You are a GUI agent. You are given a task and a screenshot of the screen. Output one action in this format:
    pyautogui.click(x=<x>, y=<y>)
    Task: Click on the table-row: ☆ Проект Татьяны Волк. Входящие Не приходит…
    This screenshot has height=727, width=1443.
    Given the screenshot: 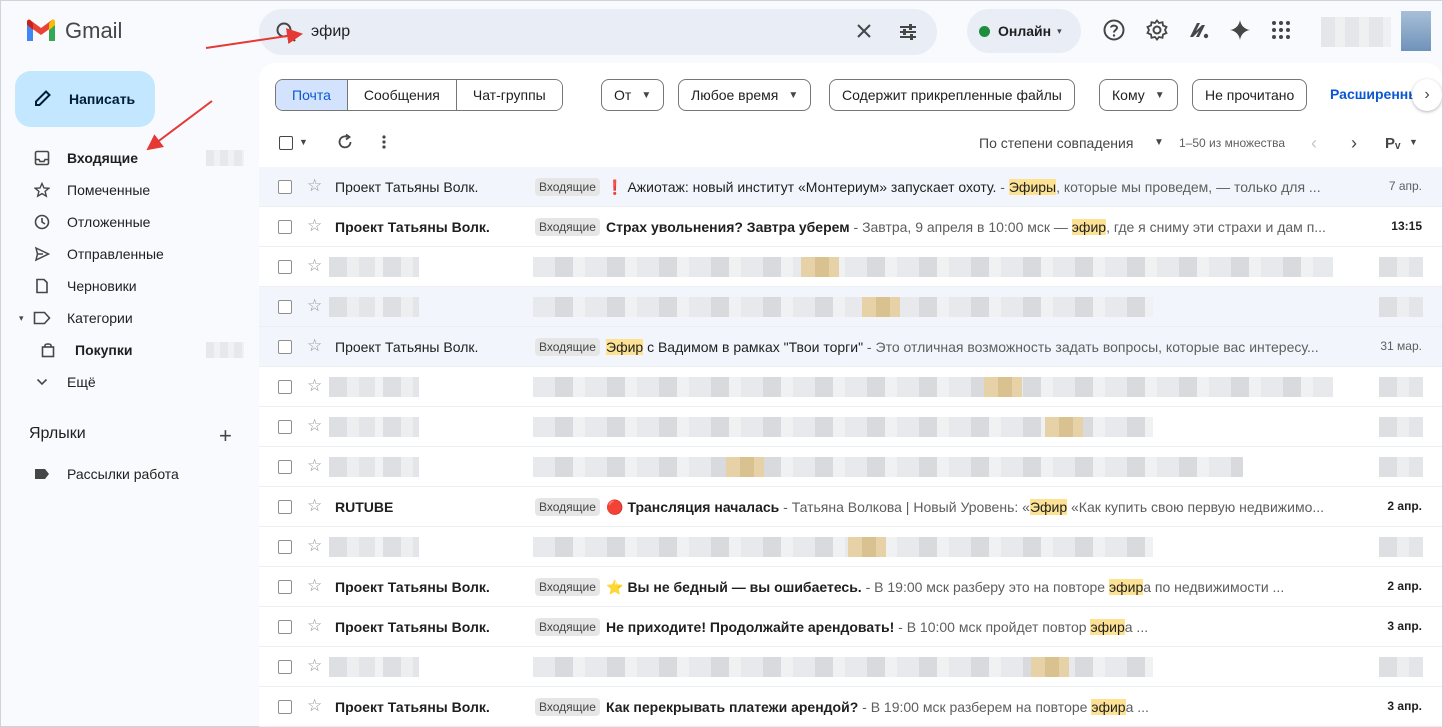 What is the action you would take?
    pyautogui.click(x=850, y=627)
    